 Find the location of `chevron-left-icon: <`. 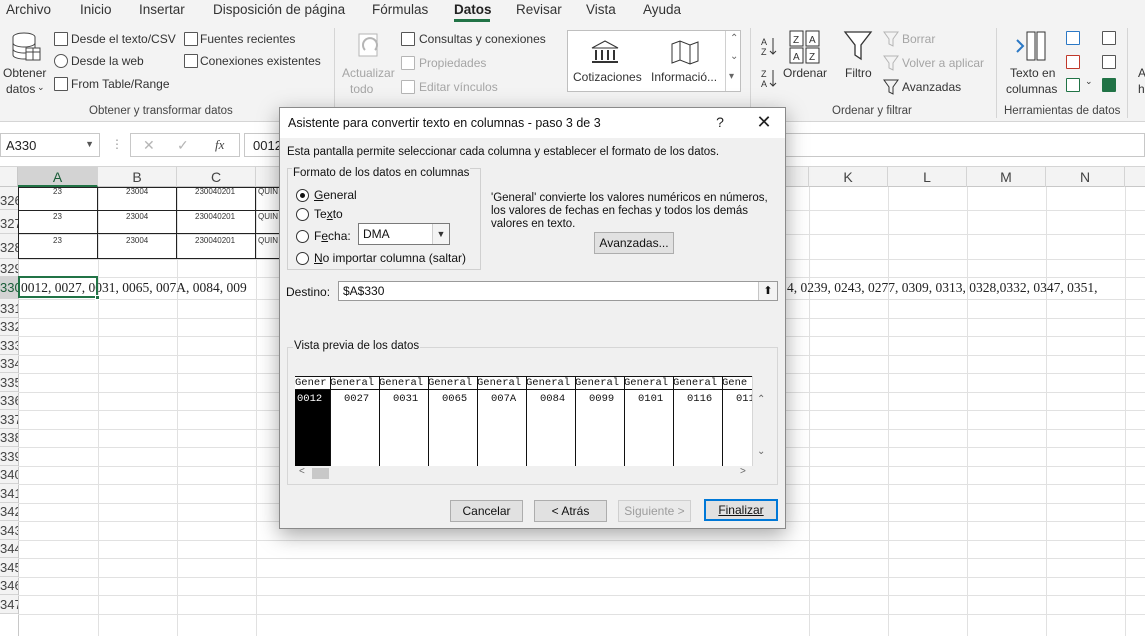

chevron-left-icon: < is located at coordinates (302, 471).